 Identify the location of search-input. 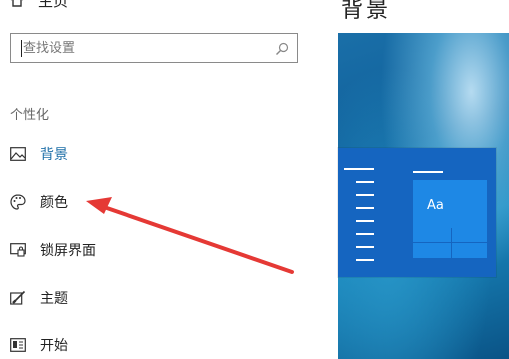
(143, 48).